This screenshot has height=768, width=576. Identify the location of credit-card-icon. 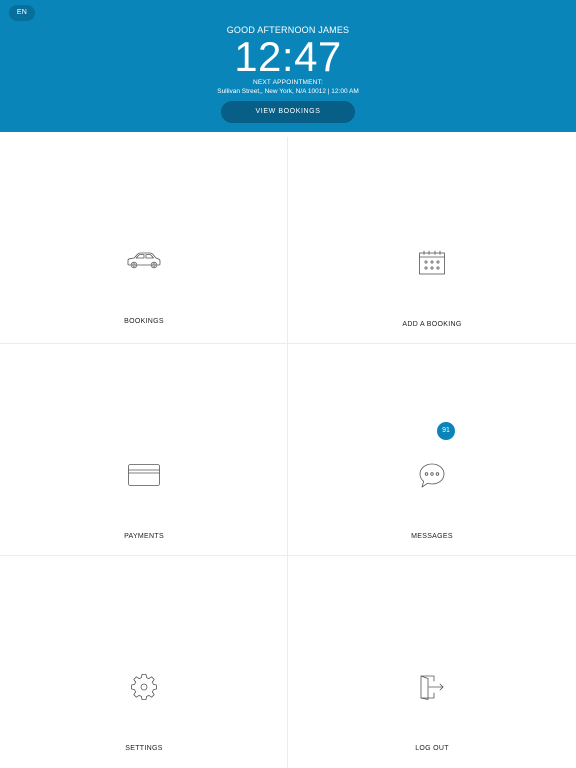
(144, 475).